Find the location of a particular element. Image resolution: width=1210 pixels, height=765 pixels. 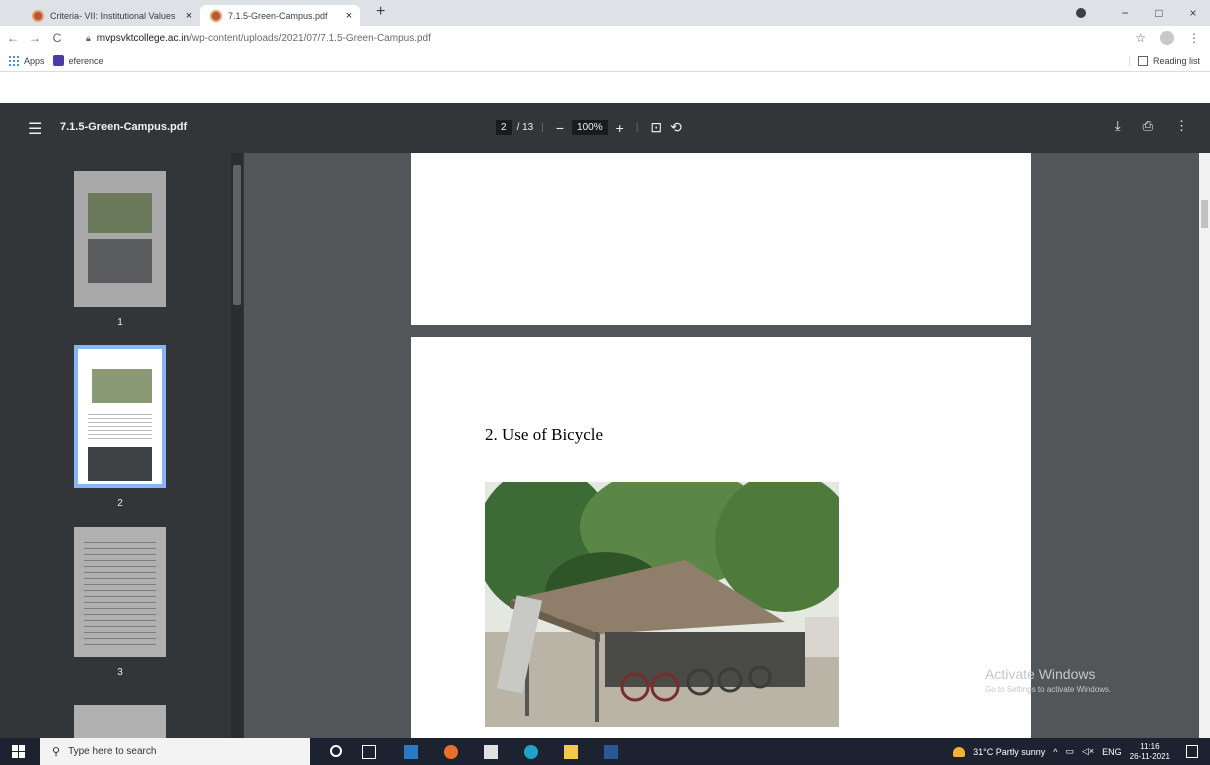

search-icon: ⚲ is located at coordinates (56, 752).